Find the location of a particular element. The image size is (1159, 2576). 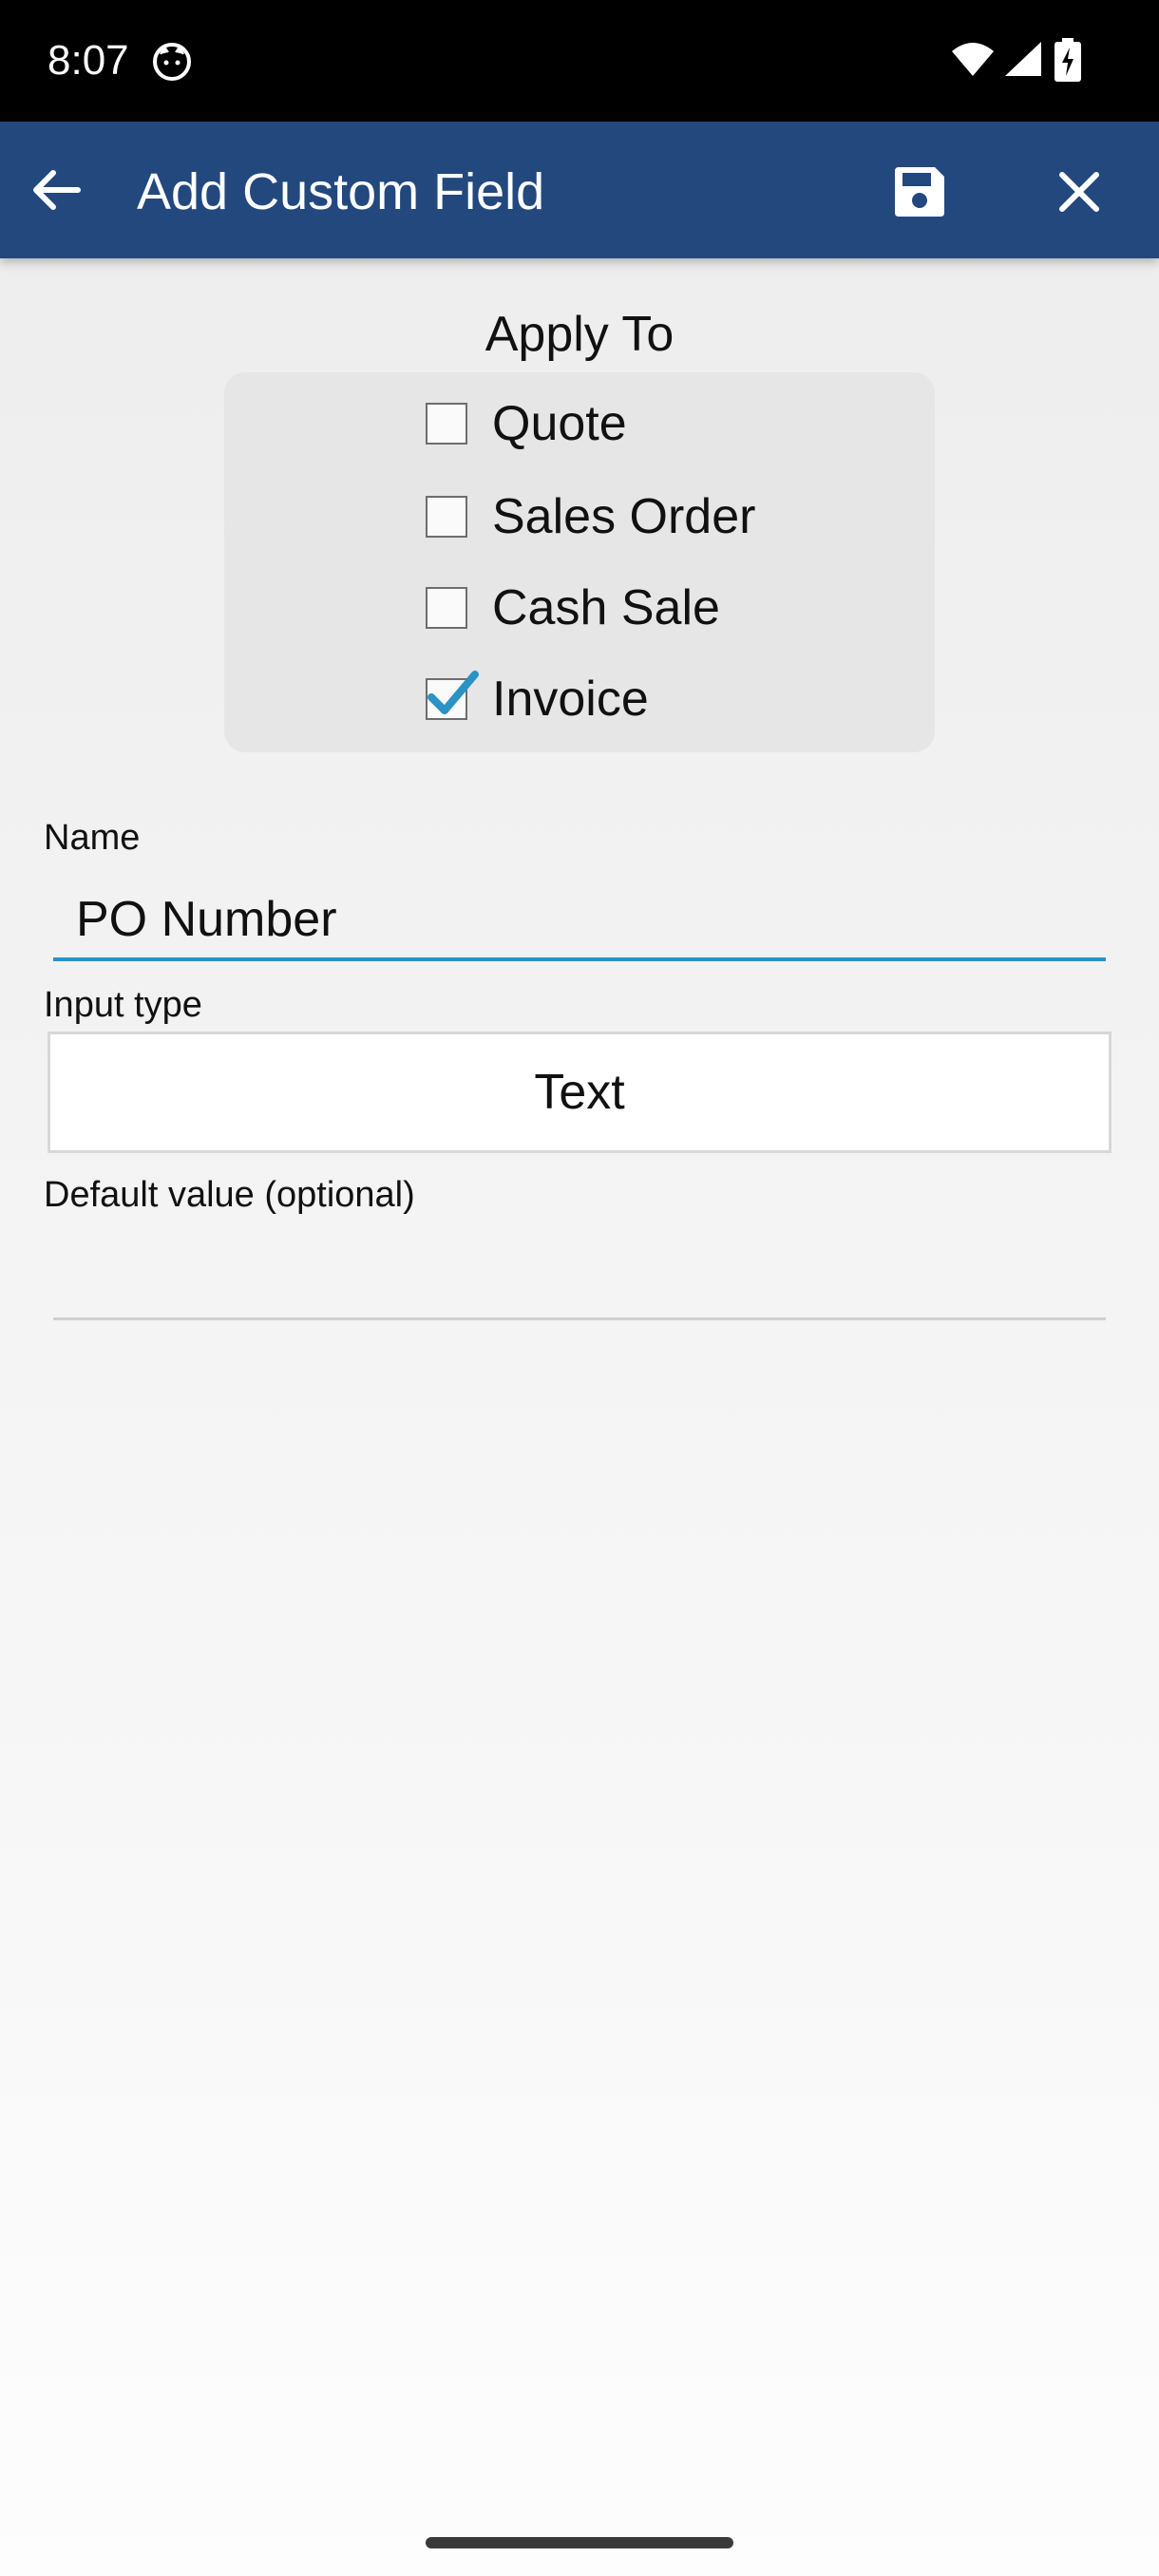

close-button is located at coordinates (1079, 192).